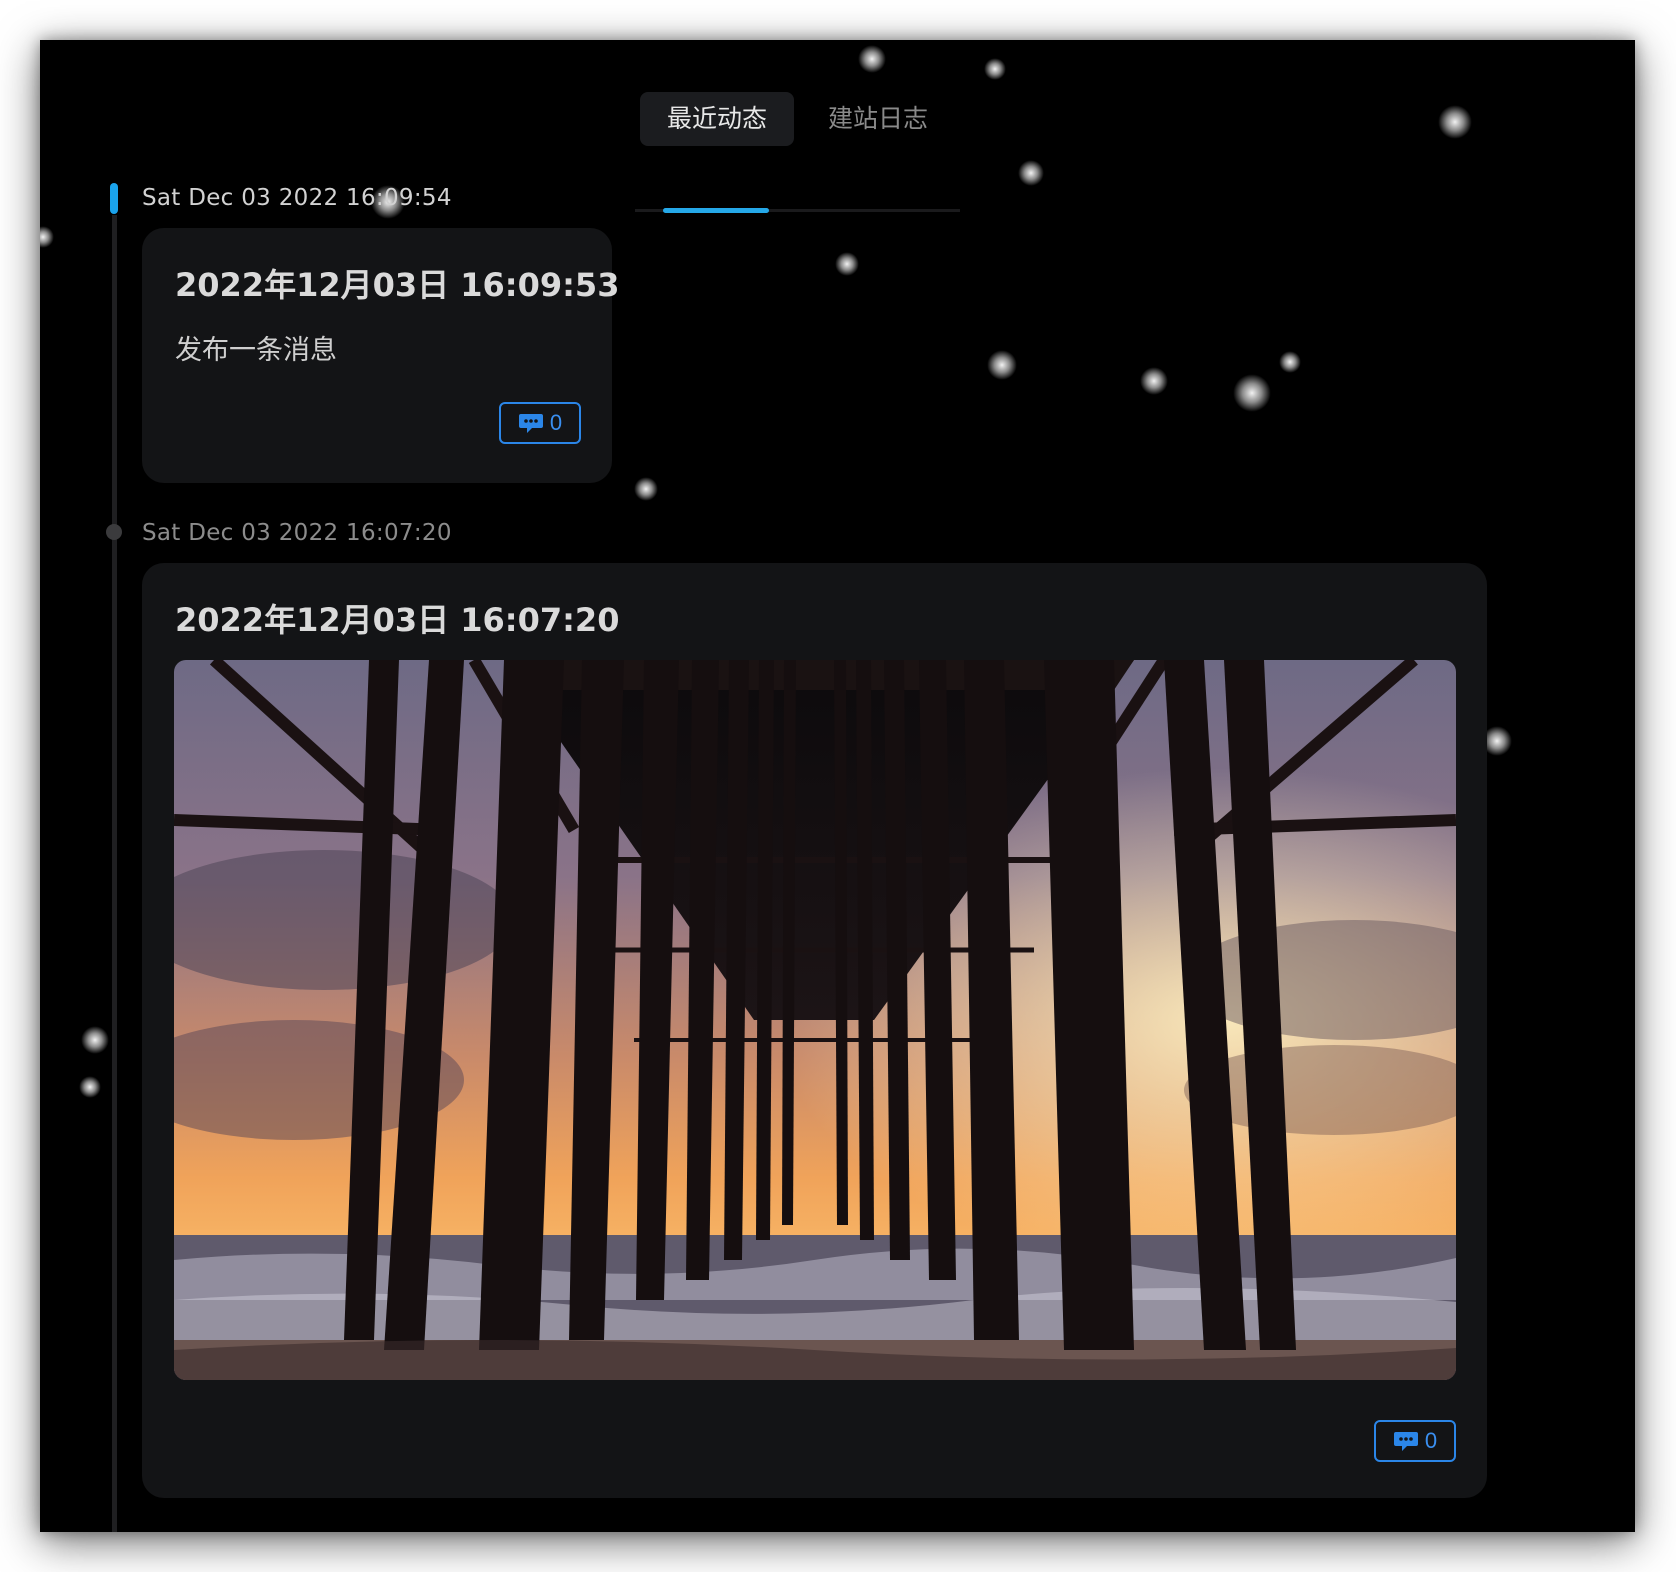  I want to click on post-title: 2022年12月03日 16:07:20, so click(397, 620).